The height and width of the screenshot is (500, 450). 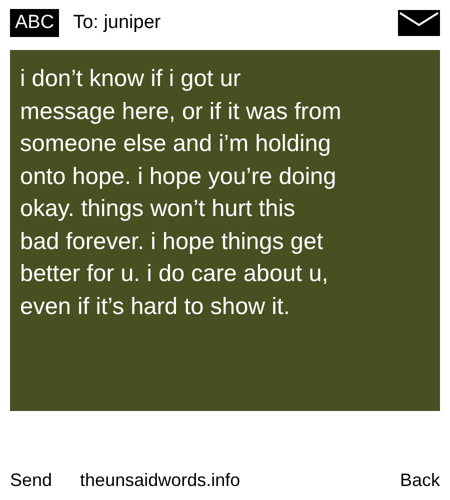 I want to click on envelope-icon, so click(x=419, y=23).